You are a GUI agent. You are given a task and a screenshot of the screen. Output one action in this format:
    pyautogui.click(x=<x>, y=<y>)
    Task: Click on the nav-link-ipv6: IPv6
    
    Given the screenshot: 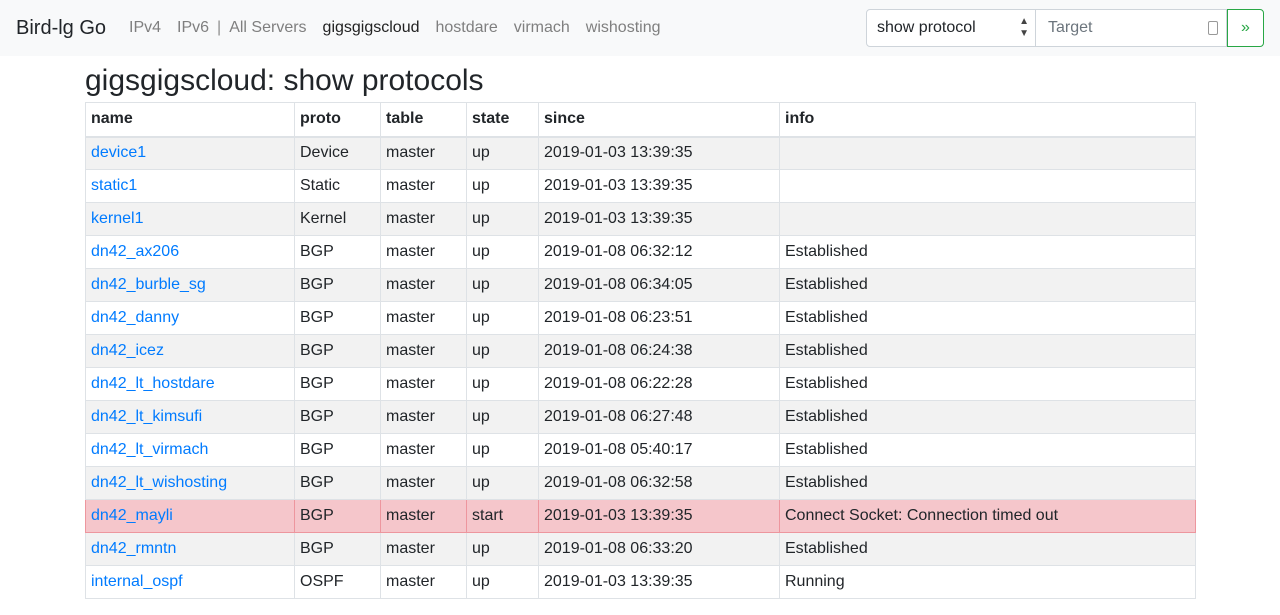 What is the action you would take?
    pyautogui.click(x=193, y=28)
    